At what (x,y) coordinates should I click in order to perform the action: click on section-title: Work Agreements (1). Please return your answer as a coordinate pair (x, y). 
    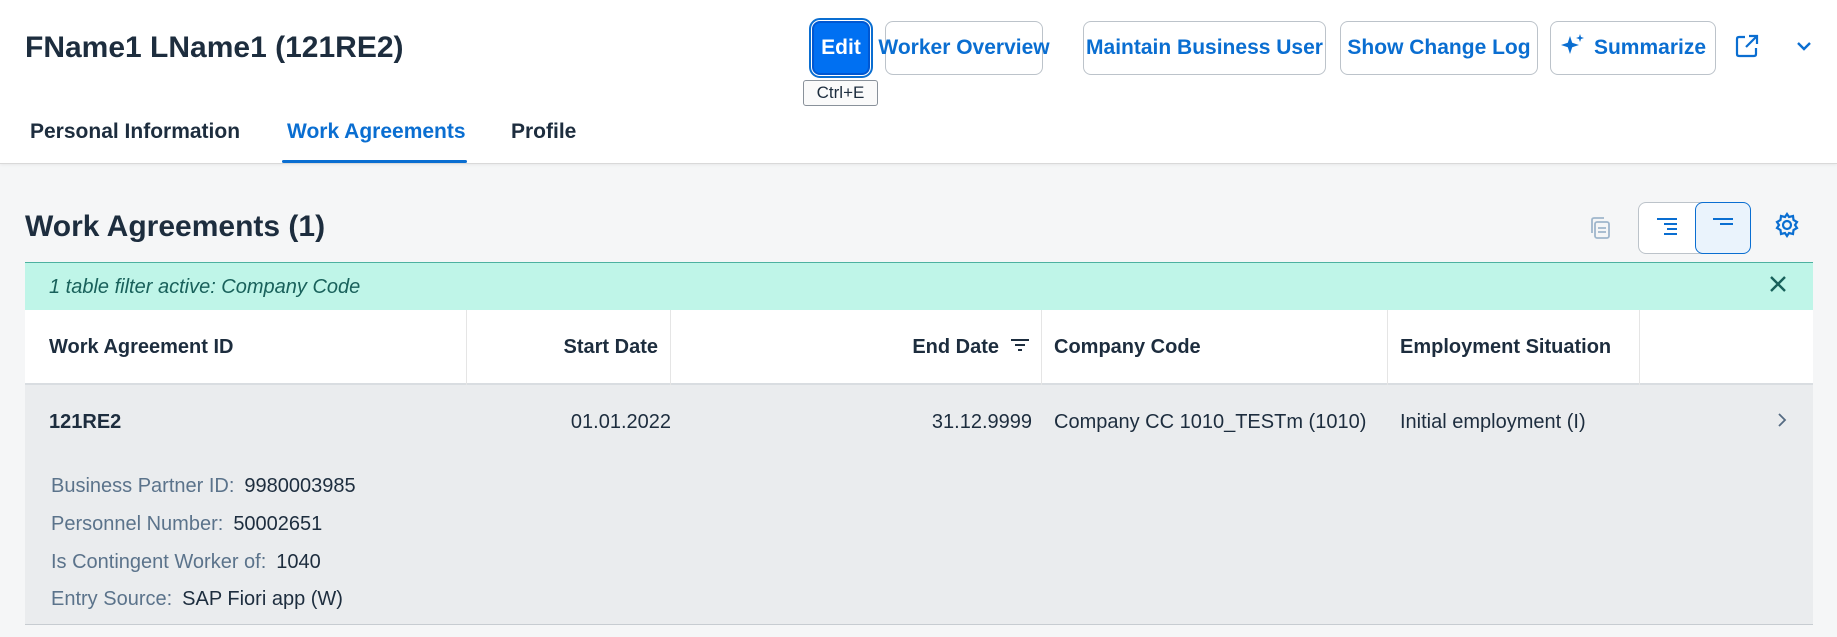
    Looking at the image, I should click on (175, 226).